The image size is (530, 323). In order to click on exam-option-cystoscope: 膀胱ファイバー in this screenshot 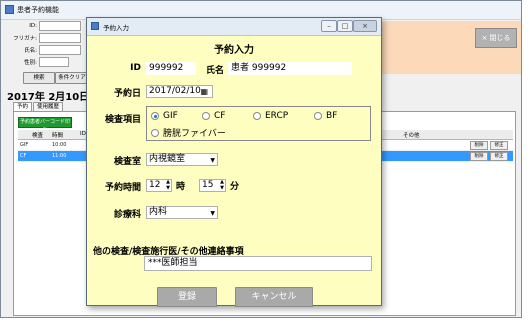, I will do `click(188, 132)`.